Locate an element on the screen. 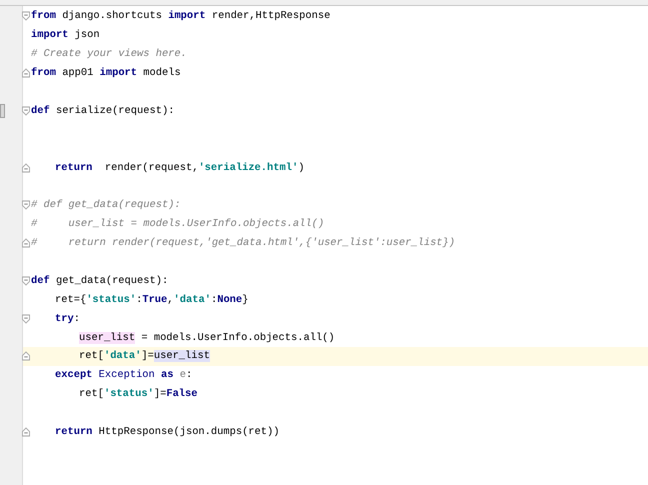 The width and height of the screenshot is (648, 485). code-line: def serialize(request): is located at coordinates (102, 110).